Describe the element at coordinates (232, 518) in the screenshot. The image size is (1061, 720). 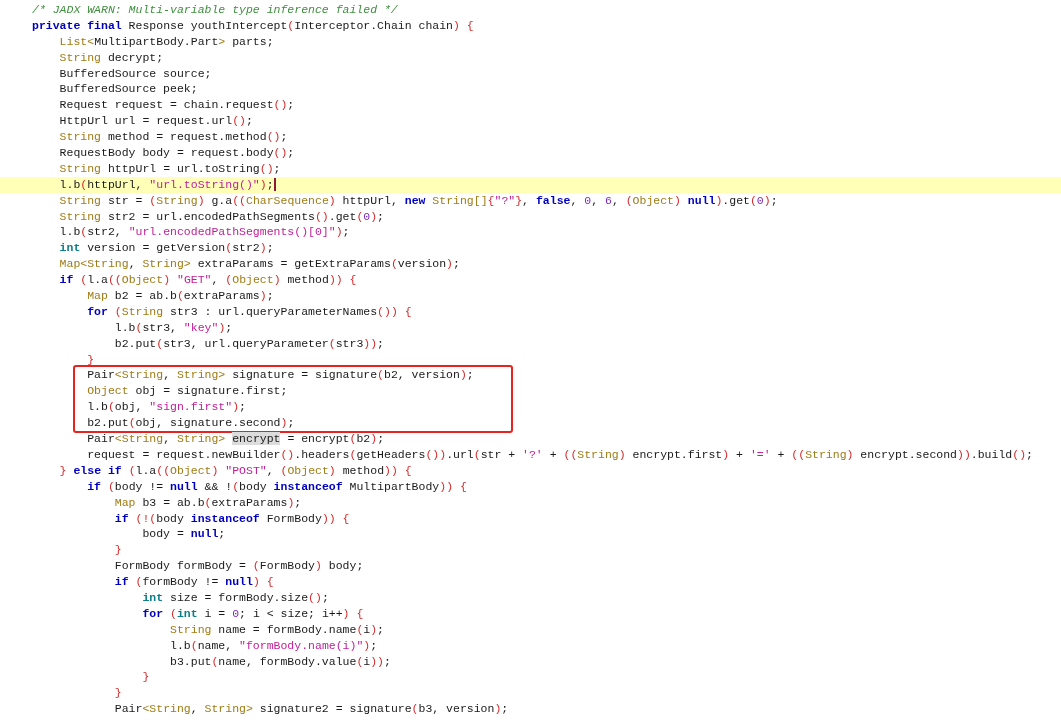
I see `code-line: if (!(body instanceof FormBody)) {` at that location.